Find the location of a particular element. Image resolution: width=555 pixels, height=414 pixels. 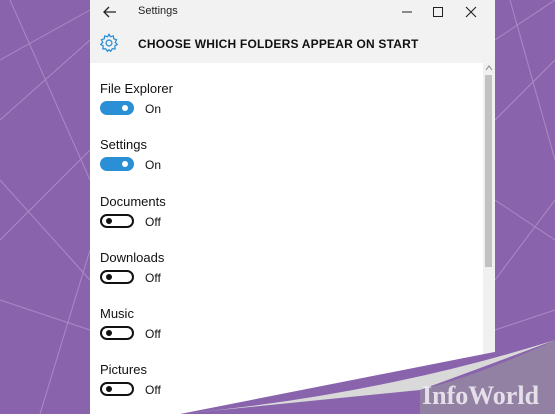

page-curl-decoration is located at coordinates (367, 377).